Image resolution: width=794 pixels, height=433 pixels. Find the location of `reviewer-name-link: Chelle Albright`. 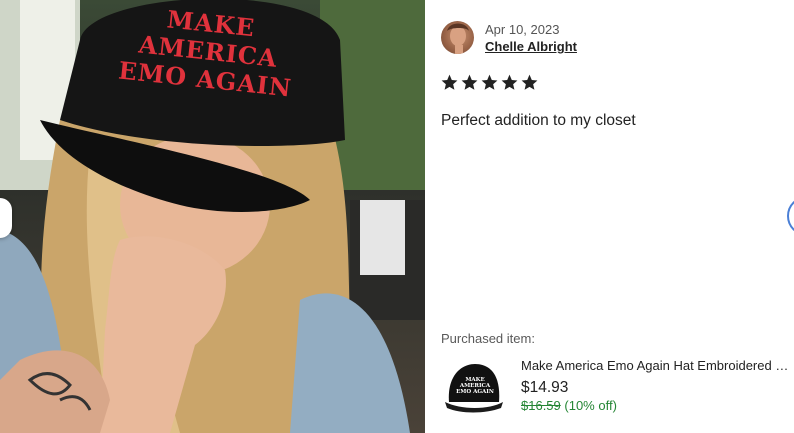

reviewer-name-link: Chelle Albright is located at coordinates (531, 46).